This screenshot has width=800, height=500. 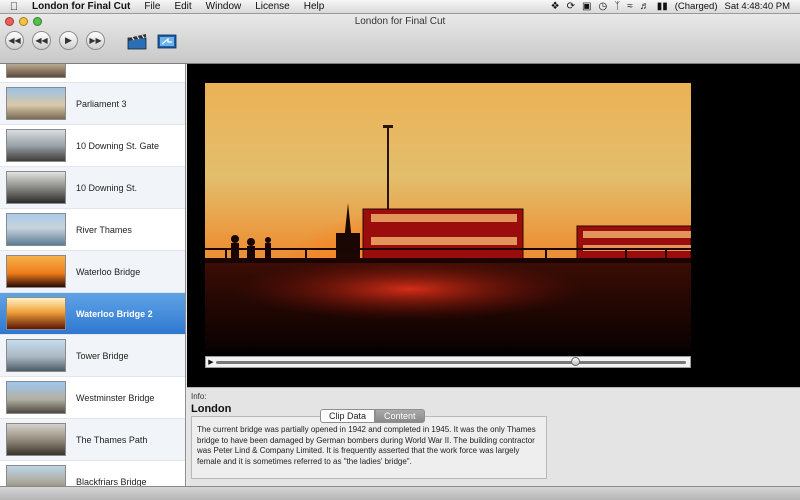 What do you see at coordinates (645, 7) in the screenshot?
I see `volume-icon: ♬` at bounding box center [645, 7].